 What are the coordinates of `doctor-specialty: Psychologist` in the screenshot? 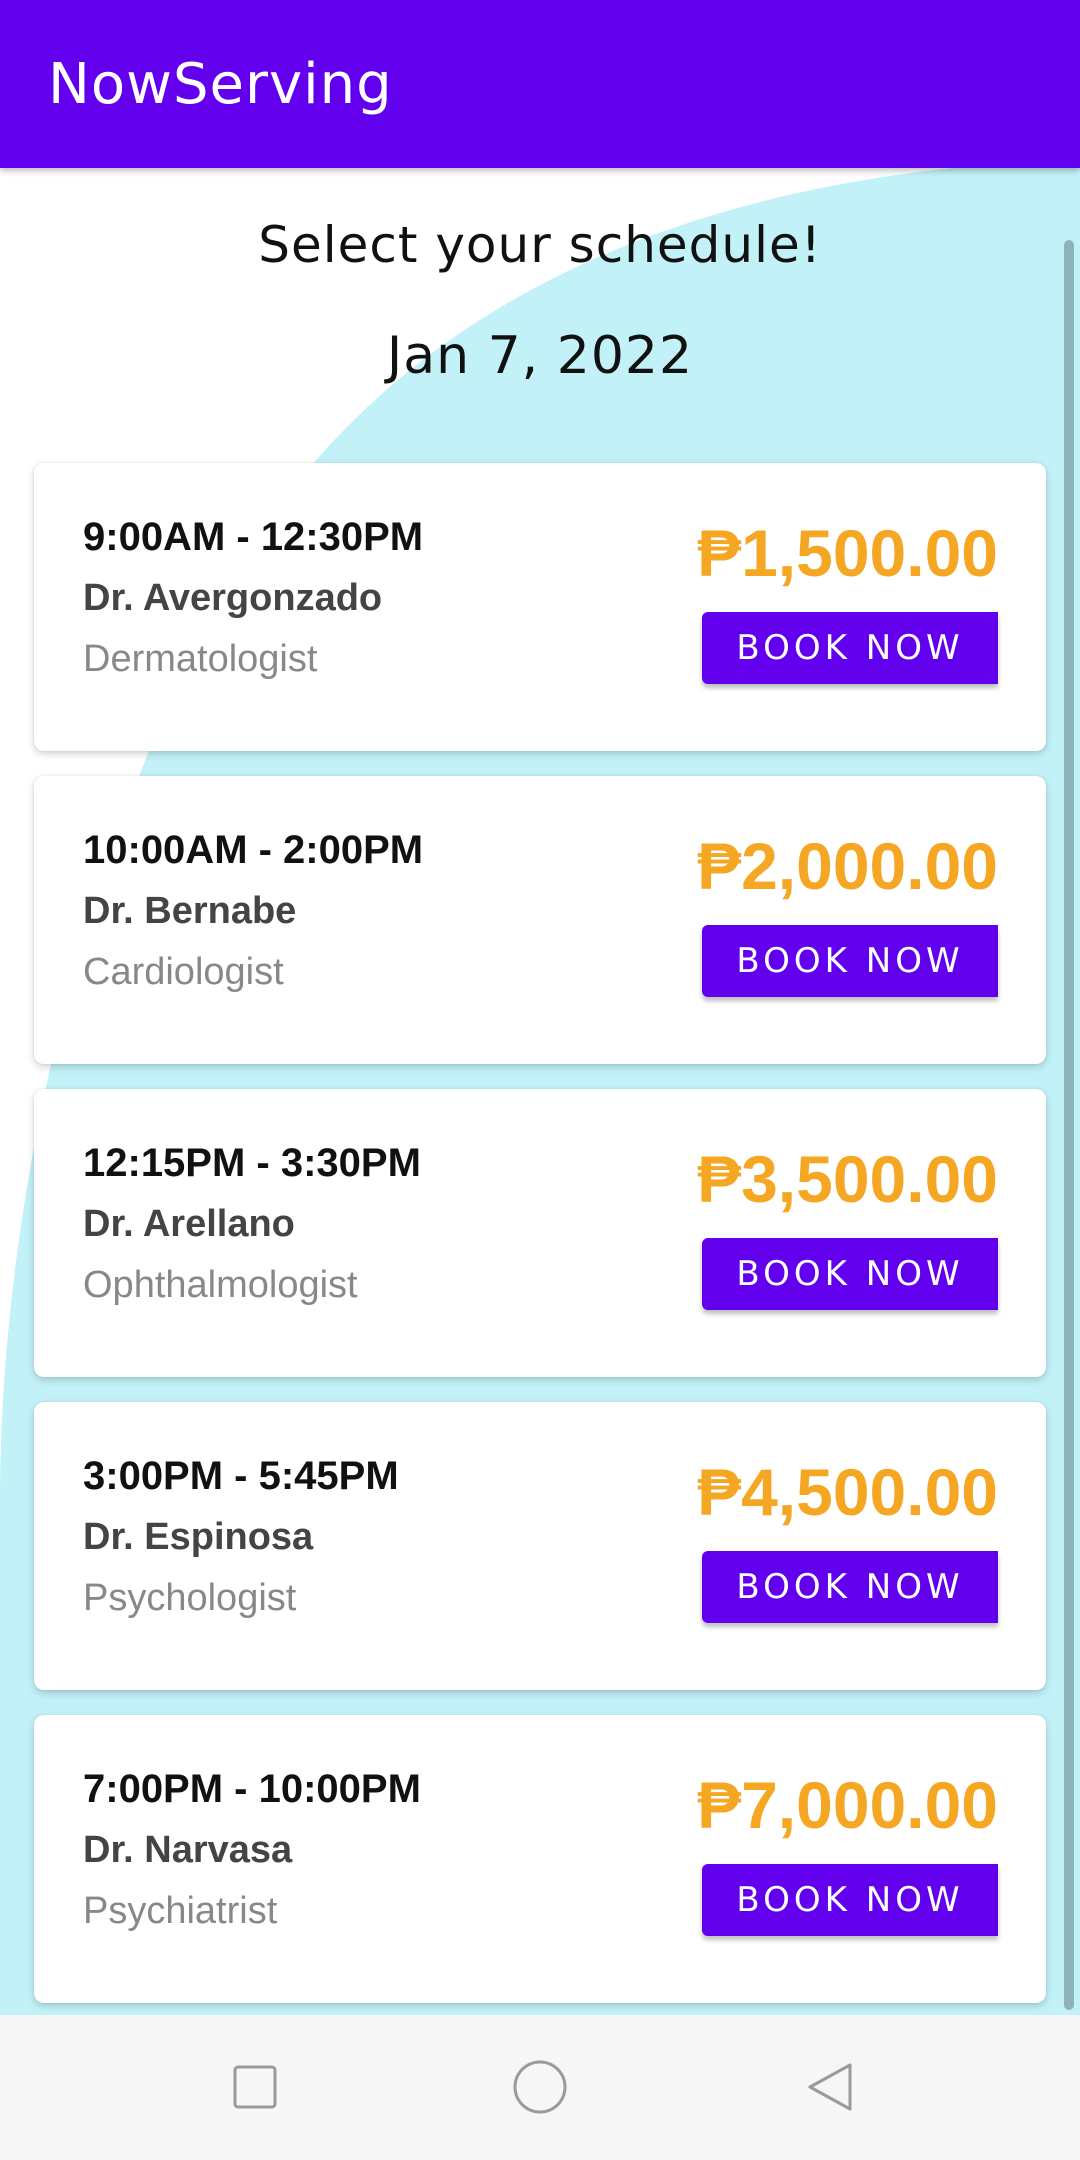 It's located at (190, 1598).